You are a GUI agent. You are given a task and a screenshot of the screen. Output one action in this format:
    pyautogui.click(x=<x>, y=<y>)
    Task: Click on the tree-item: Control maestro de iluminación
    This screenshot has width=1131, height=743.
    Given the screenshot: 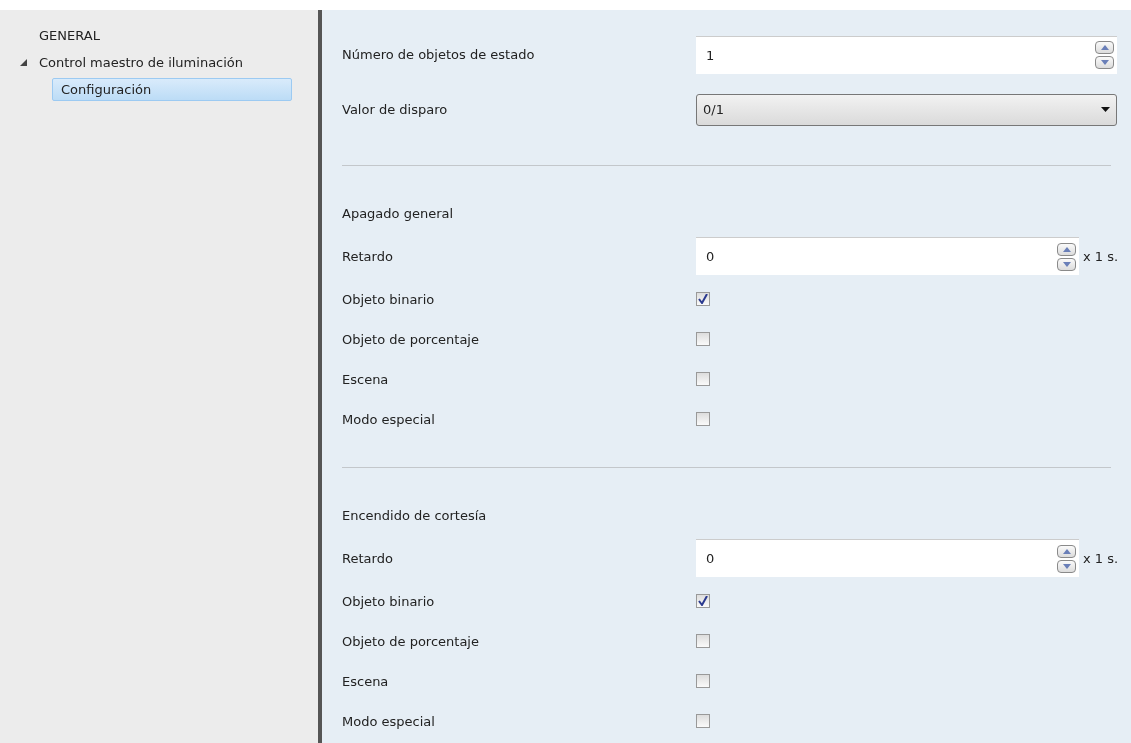 What is the action you would take?
    pyautogui.click(x=141, y=62)
    